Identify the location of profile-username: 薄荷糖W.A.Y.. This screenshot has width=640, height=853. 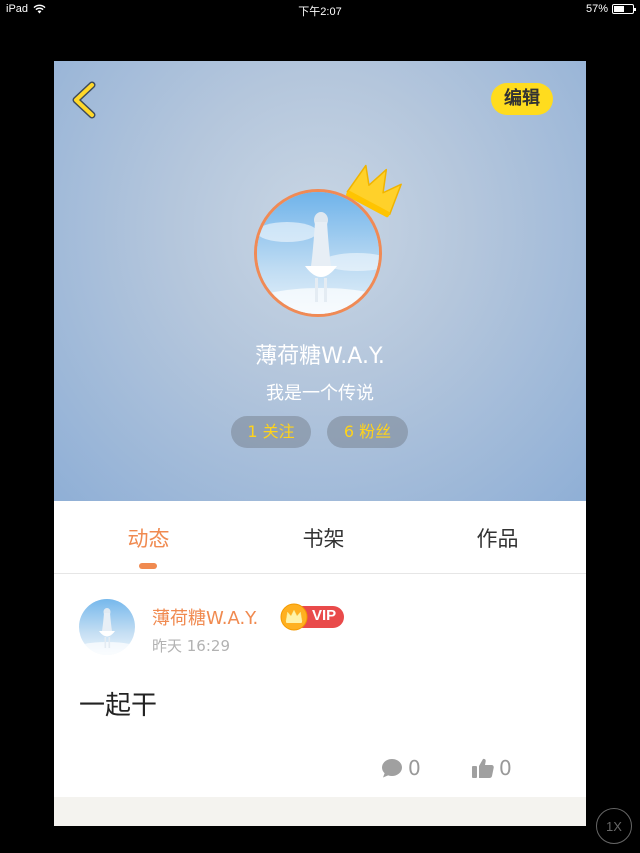
(320, 356).